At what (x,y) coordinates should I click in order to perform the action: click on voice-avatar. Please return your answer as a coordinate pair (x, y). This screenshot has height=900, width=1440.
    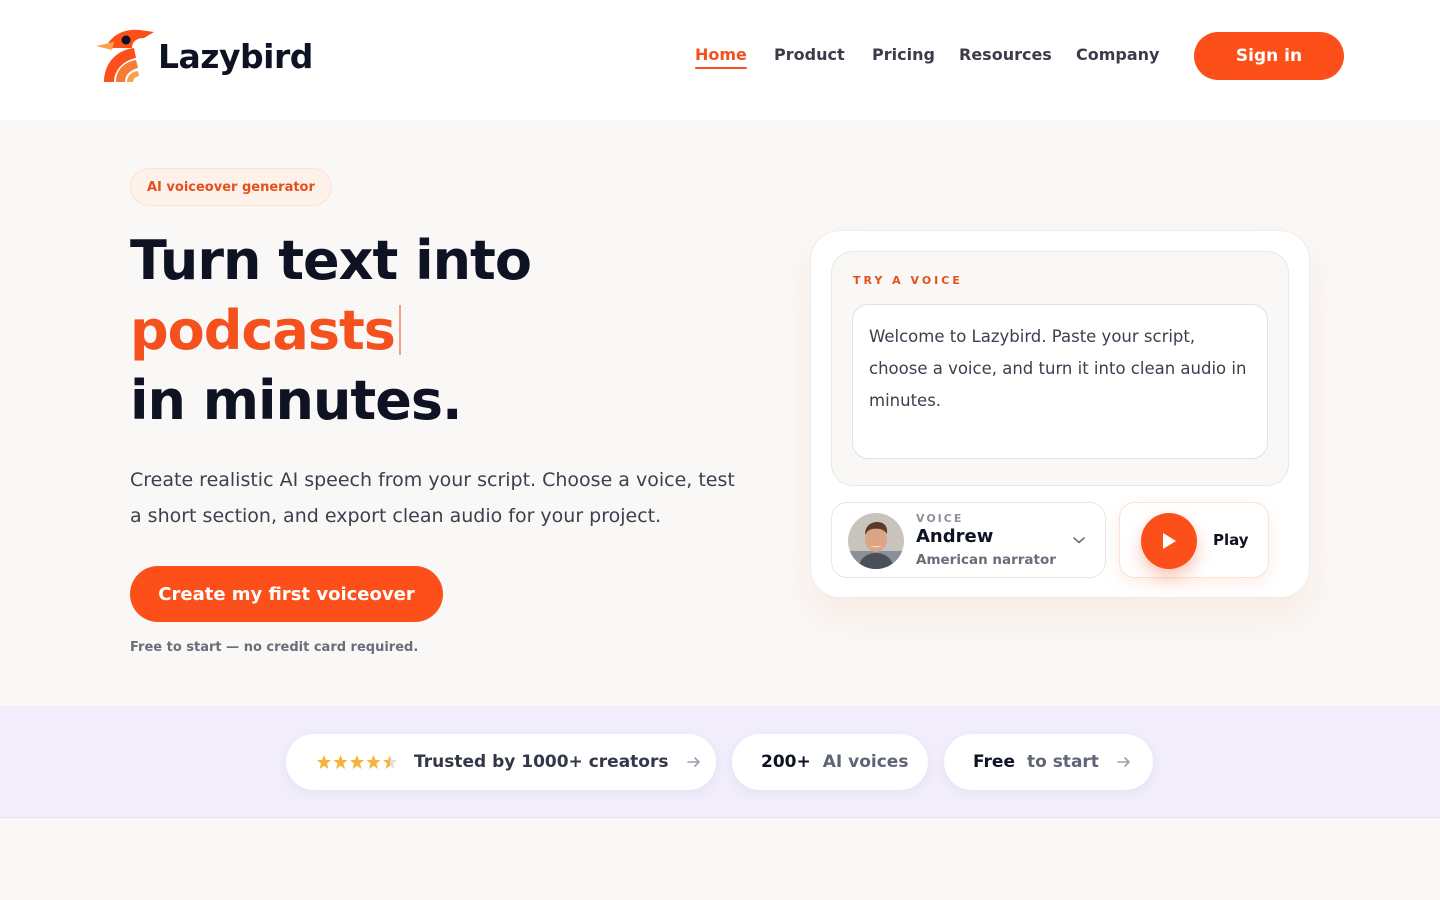
    Looking at the image, I should click on (876, 541).